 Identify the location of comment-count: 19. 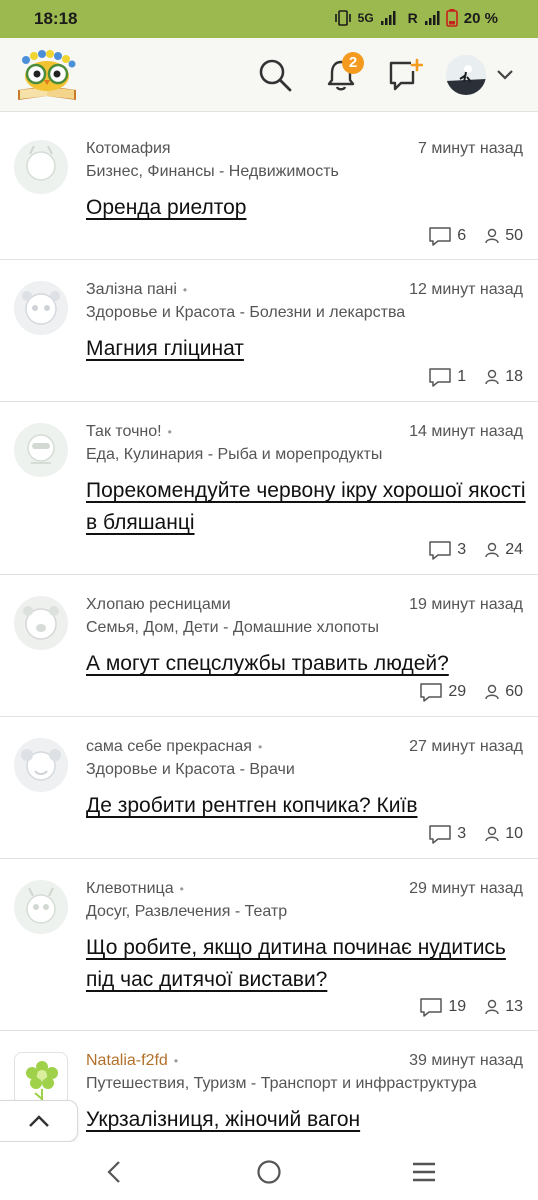
(442, 1007).